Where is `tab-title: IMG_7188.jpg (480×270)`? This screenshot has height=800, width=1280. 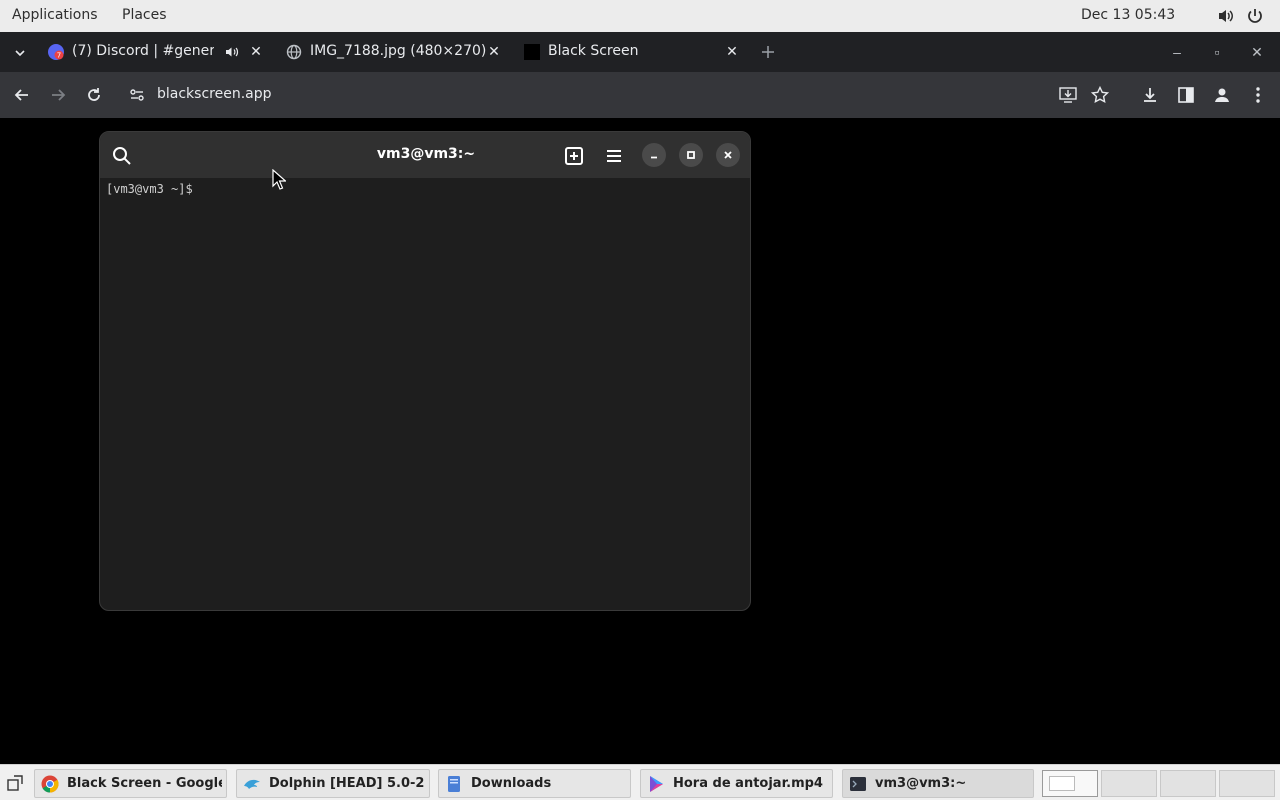
tab-title: IMG_7188.jpg (480×270) is located at coordinates (398, 51).